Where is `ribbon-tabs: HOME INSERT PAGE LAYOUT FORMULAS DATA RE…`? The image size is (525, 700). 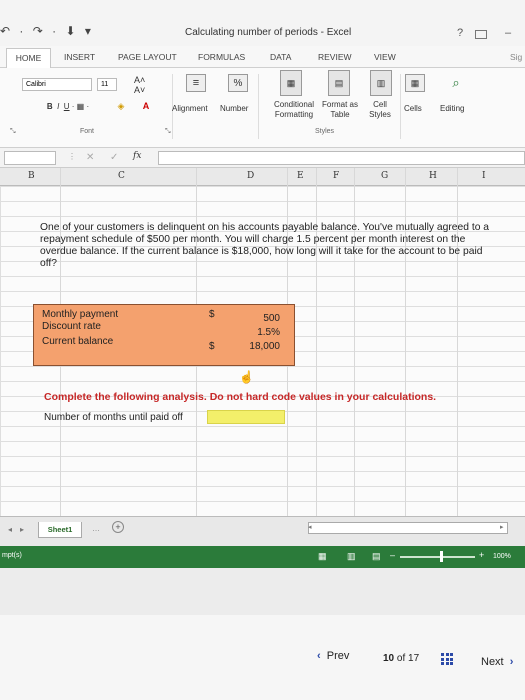 ribbon-tabs: HOME INSERT PAGE LAYOUT FORMULAS DATA RE… is located at coordinates (262, 57).